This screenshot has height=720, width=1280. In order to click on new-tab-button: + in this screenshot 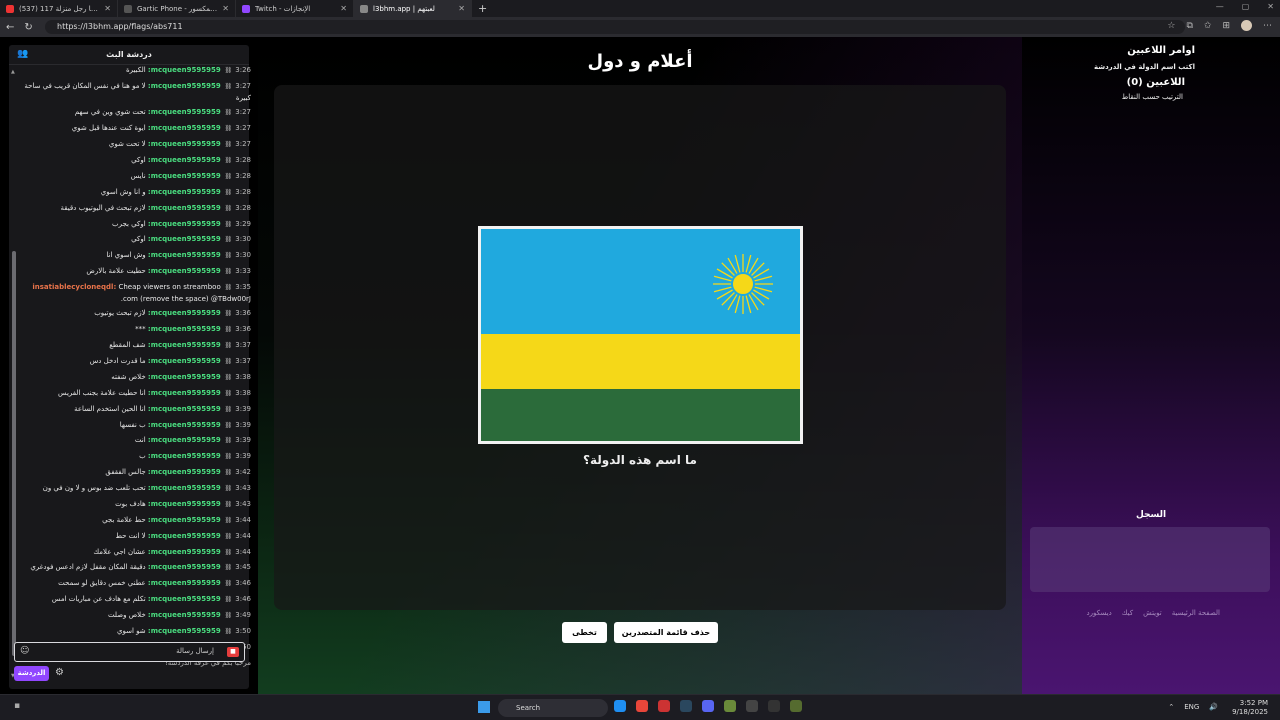, I will do `click(482, 8)`.